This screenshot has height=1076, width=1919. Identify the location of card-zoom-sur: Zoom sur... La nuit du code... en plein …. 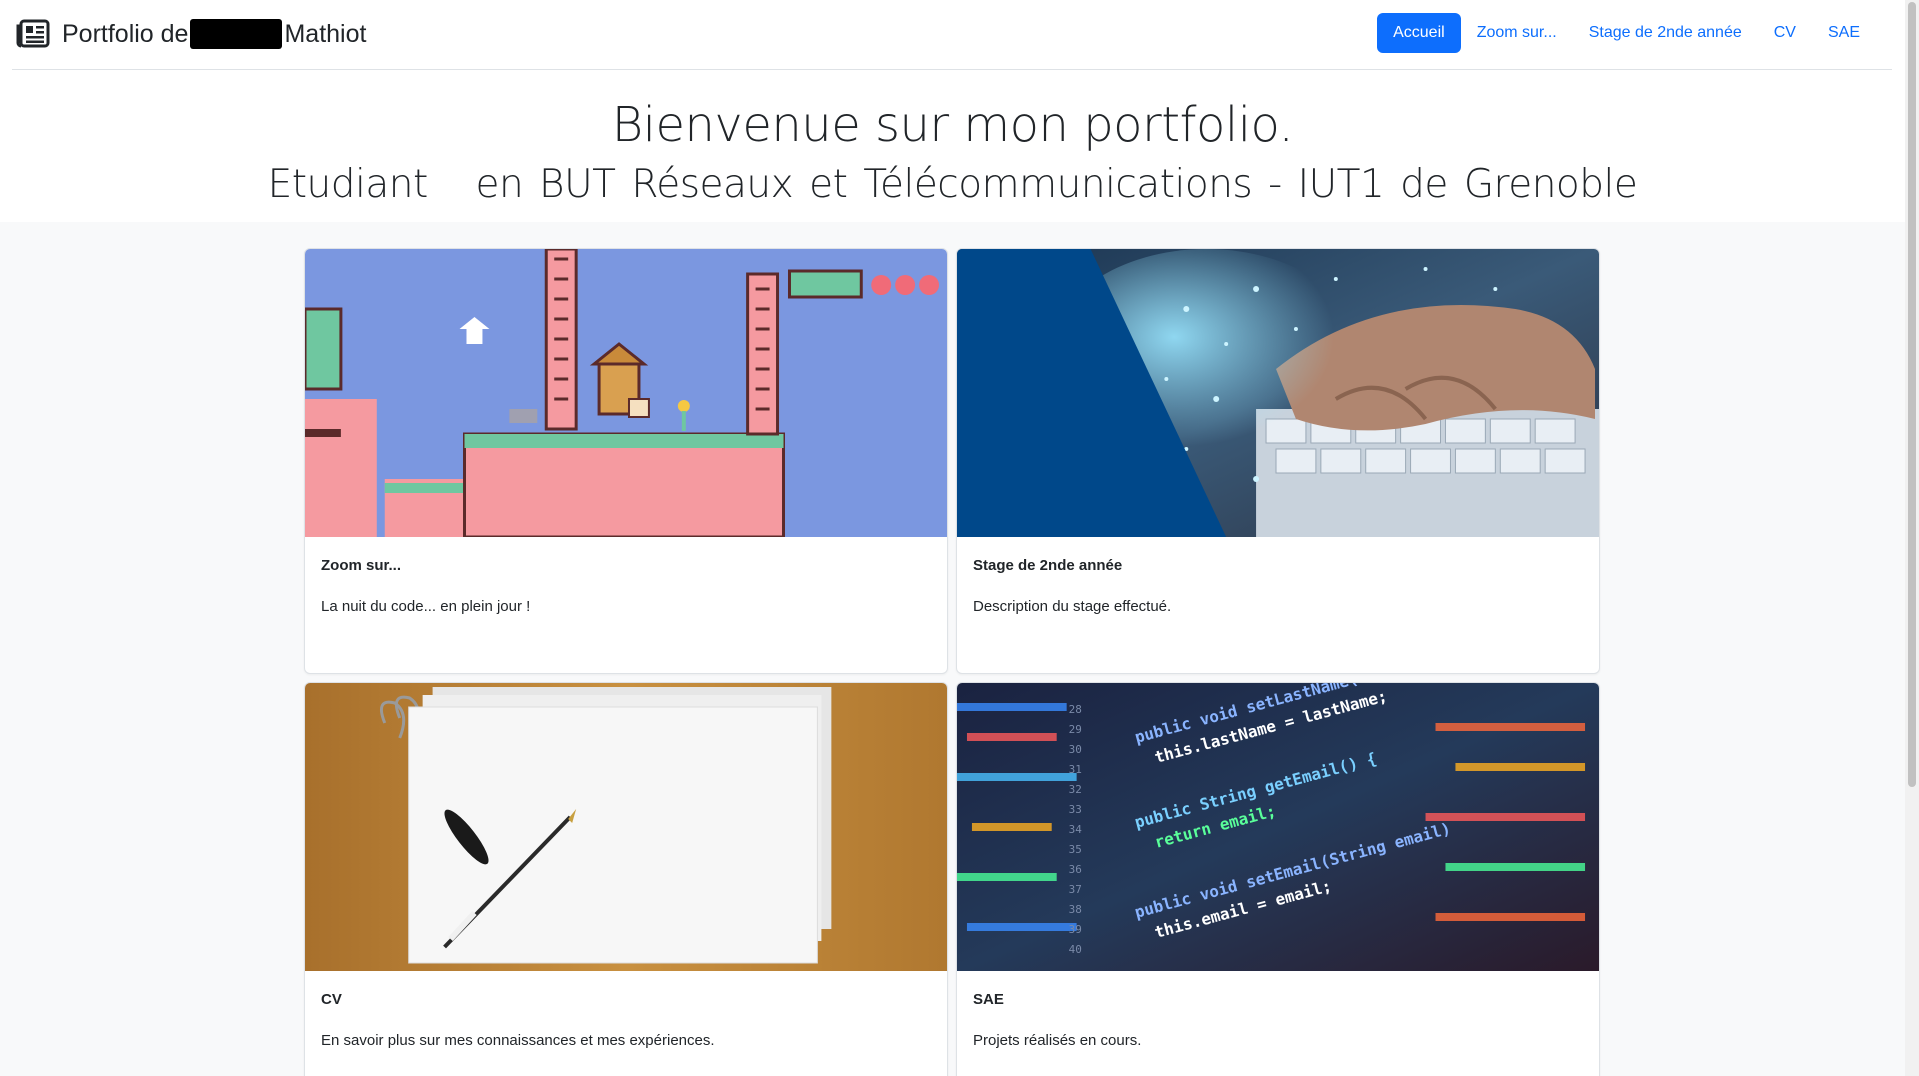
(626, 461).